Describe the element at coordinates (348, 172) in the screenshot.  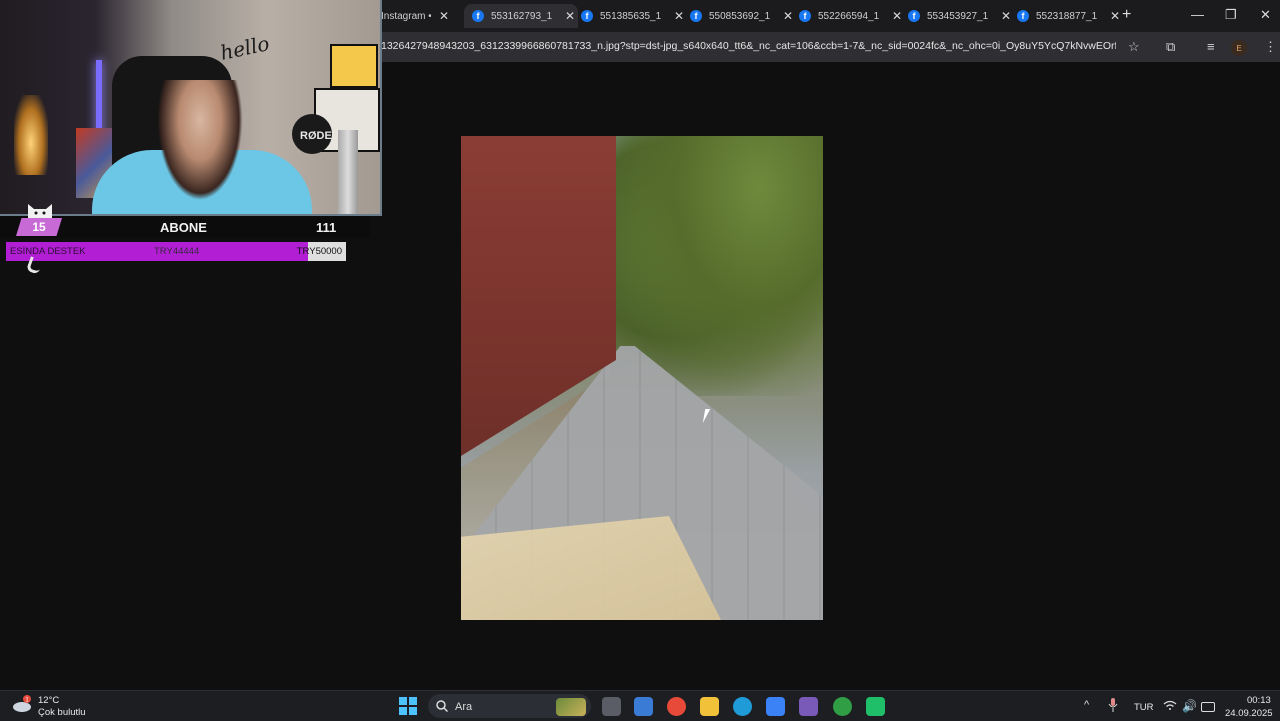
I see `microphone-stand` at that location.